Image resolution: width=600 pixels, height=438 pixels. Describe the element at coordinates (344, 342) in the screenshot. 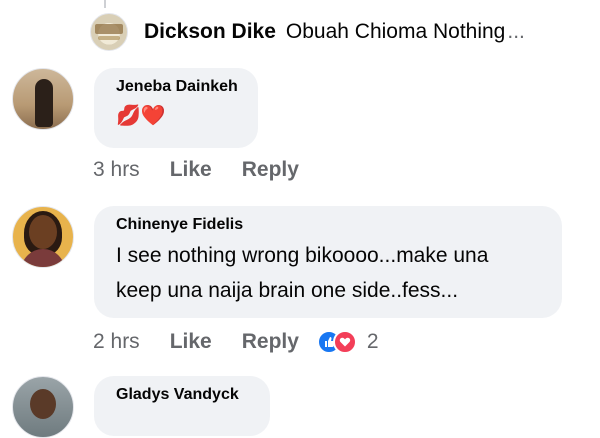

I see `love-icon` at that location.